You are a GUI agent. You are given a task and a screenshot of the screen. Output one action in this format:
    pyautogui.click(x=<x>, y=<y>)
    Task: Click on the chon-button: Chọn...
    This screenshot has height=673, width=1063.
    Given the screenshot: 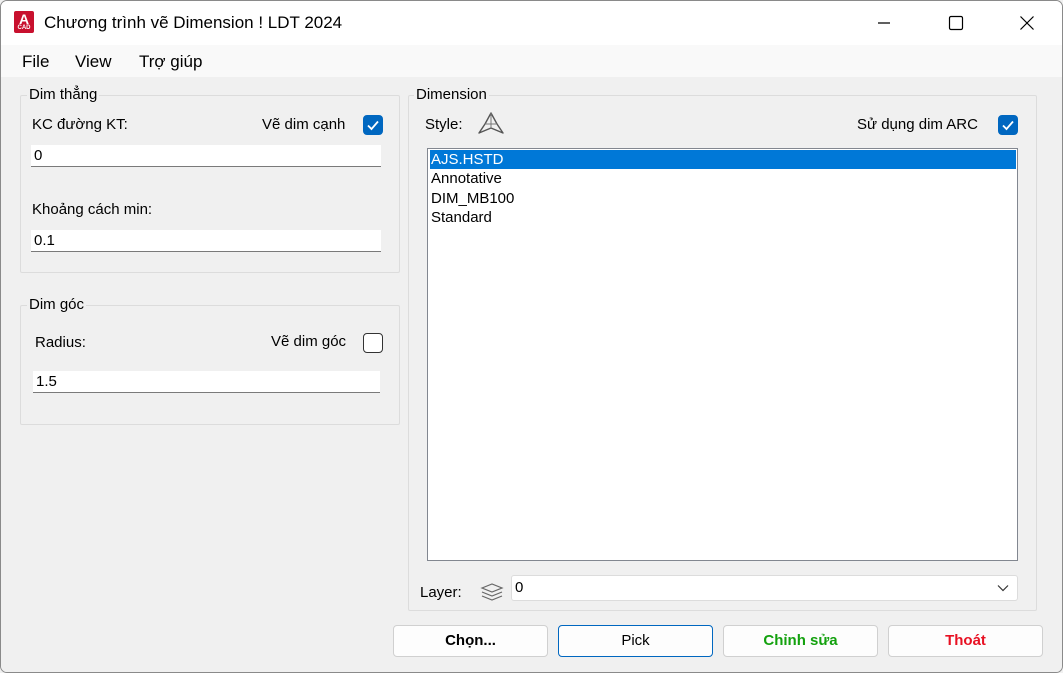 What is the action you would take?
    pyautogui.click(x=470, y=641)
    